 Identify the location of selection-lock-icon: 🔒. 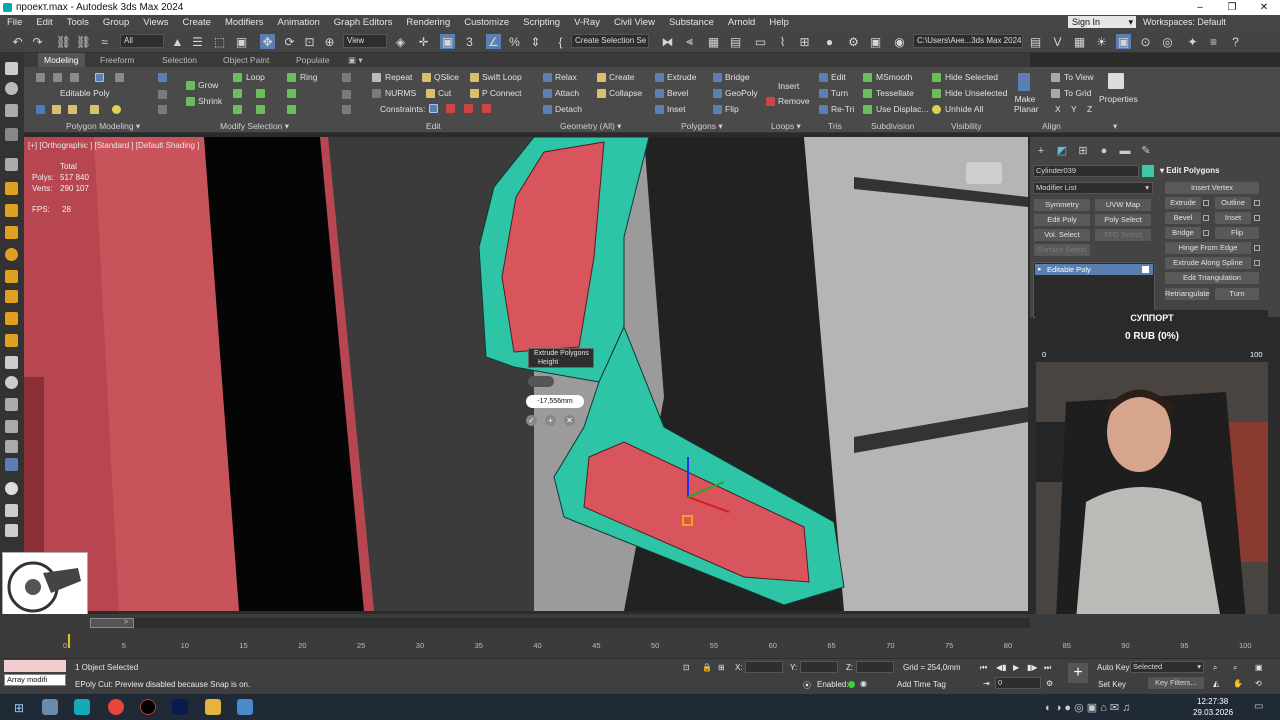
(707, 667).